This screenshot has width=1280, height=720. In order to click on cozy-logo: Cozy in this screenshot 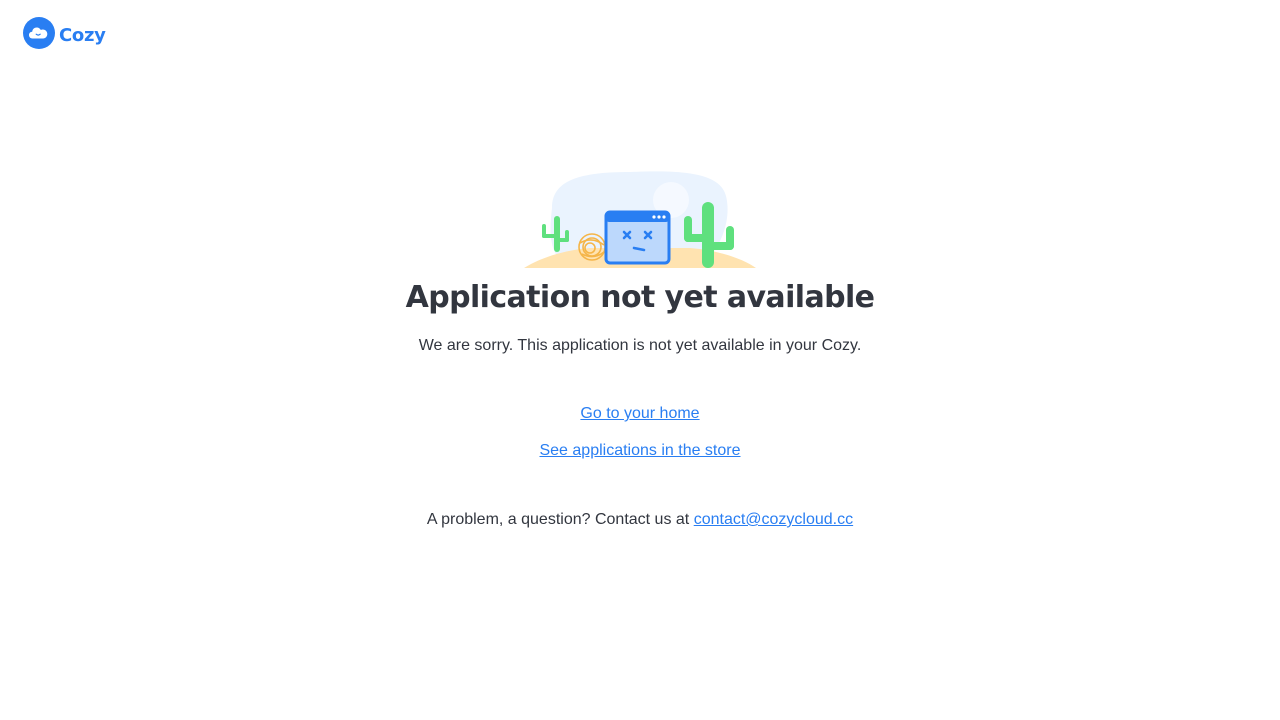, I will do `click(64, 35)`.